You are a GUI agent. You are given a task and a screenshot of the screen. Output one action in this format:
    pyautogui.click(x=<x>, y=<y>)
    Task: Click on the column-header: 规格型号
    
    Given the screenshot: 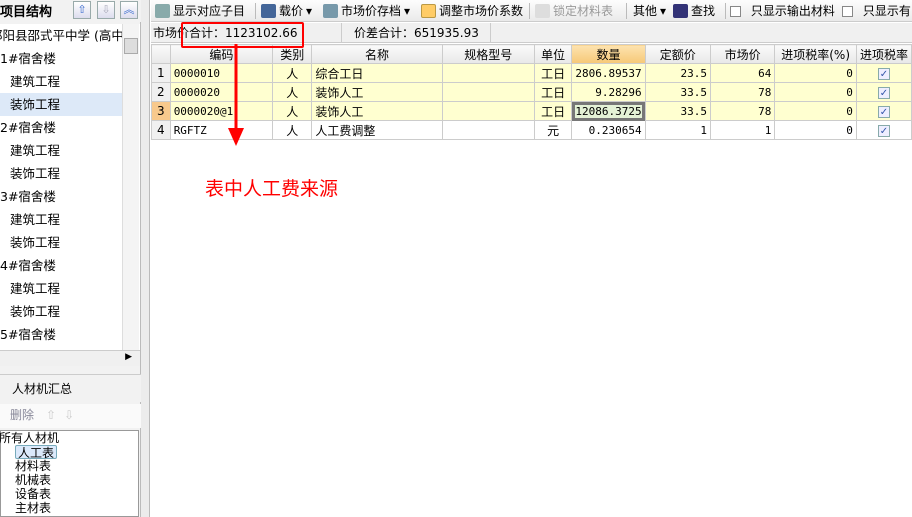 What is the action you would take?
    pyautogui.click(x=488, y=54)
    